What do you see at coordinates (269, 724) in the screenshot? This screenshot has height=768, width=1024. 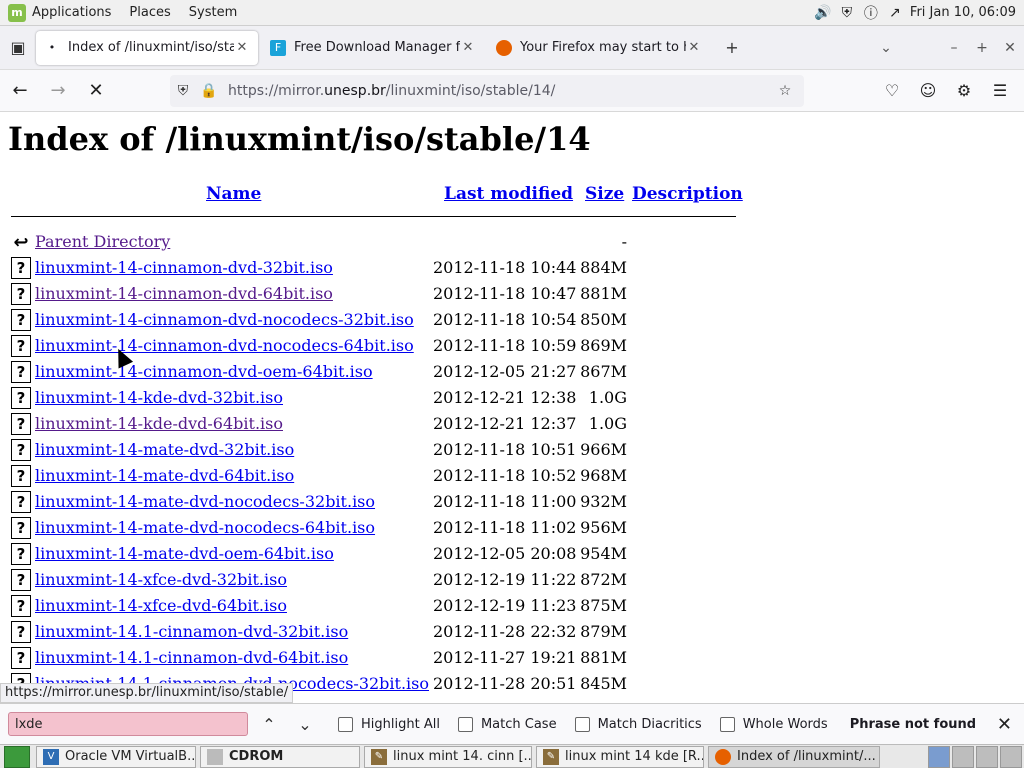 I see `find-previous-icon: ⌃` at bounding box center [269, 724].